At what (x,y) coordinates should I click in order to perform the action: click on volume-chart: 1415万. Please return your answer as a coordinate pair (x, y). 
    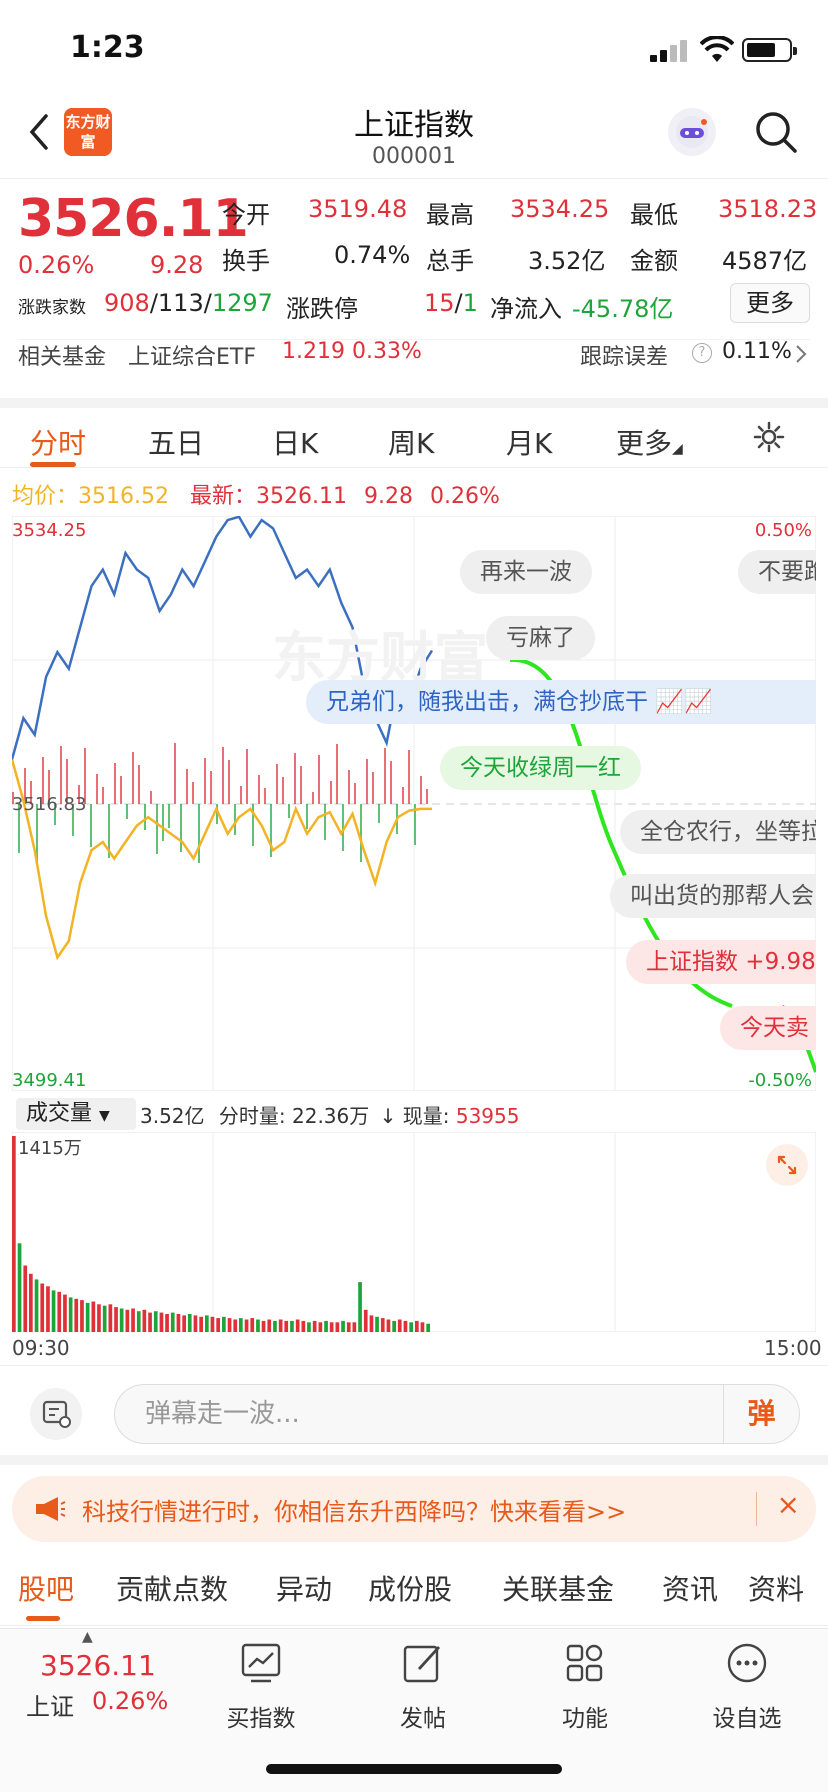
    Looking at the image, I should click on (414, 1232).